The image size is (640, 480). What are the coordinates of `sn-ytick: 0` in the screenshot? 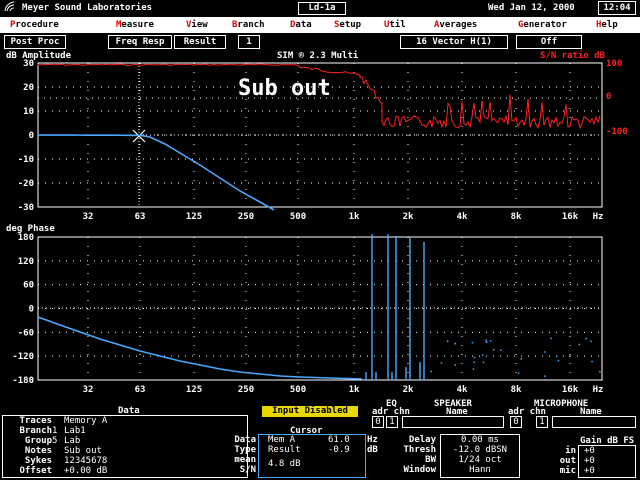 It's located at (608, 97).